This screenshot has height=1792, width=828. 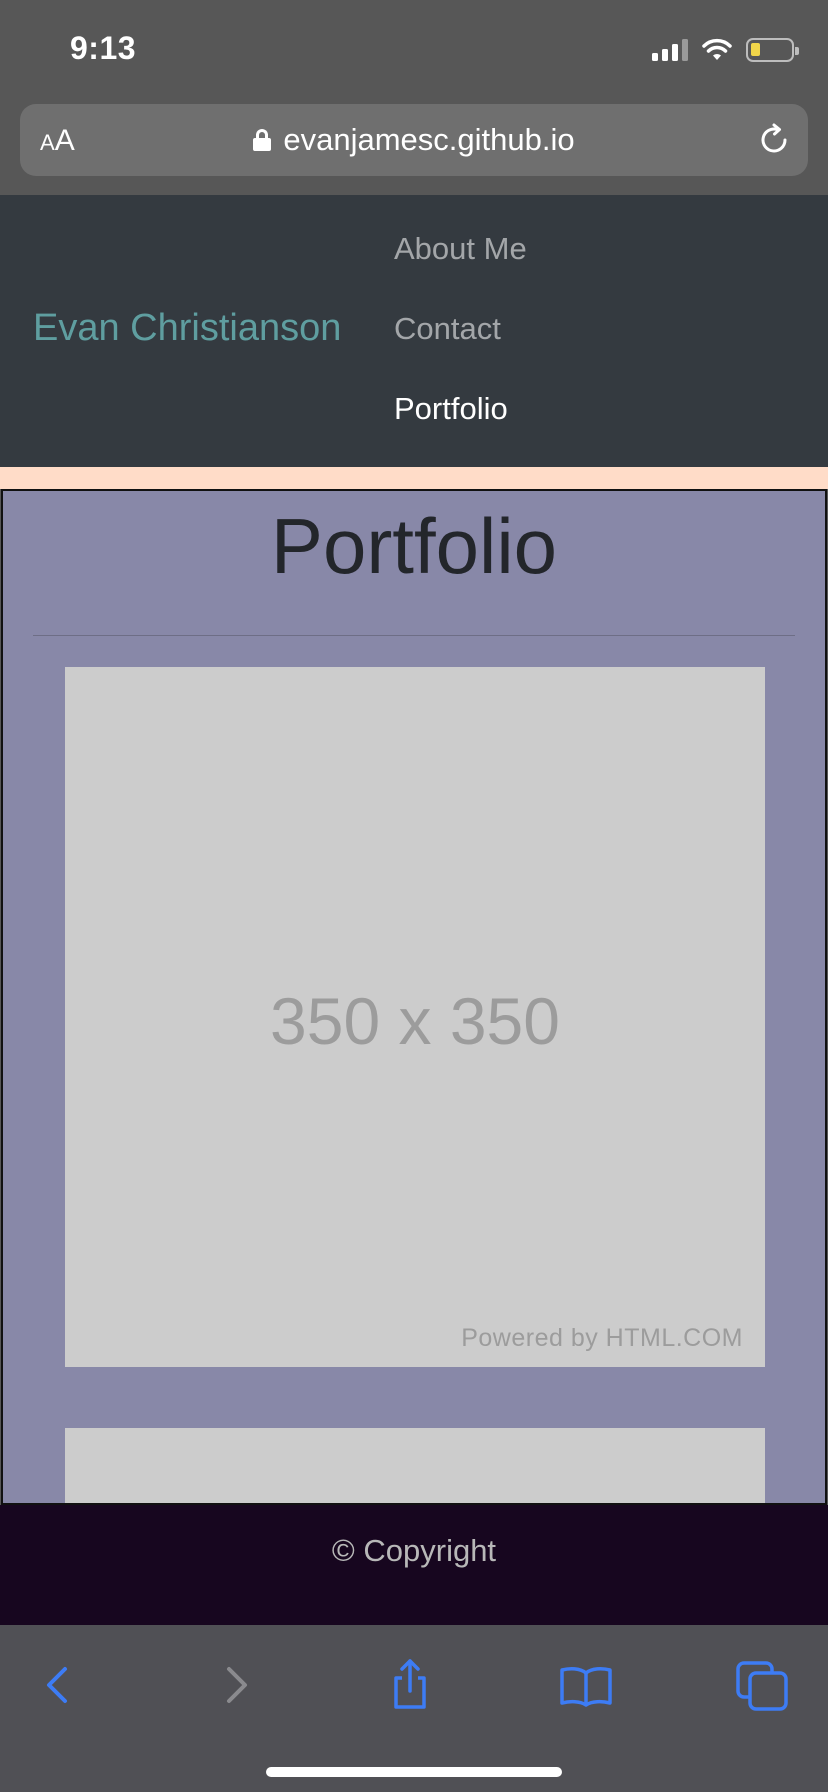 I want to click on cellular-signal-icon, so click(x=670, y=50).